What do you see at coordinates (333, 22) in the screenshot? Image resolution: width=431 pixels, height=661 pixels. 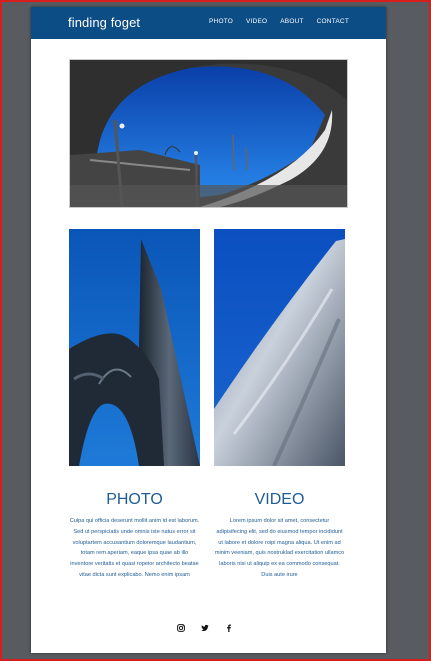 I see `nav-link-contact: CONTACT` at bounding box center [333, 22].